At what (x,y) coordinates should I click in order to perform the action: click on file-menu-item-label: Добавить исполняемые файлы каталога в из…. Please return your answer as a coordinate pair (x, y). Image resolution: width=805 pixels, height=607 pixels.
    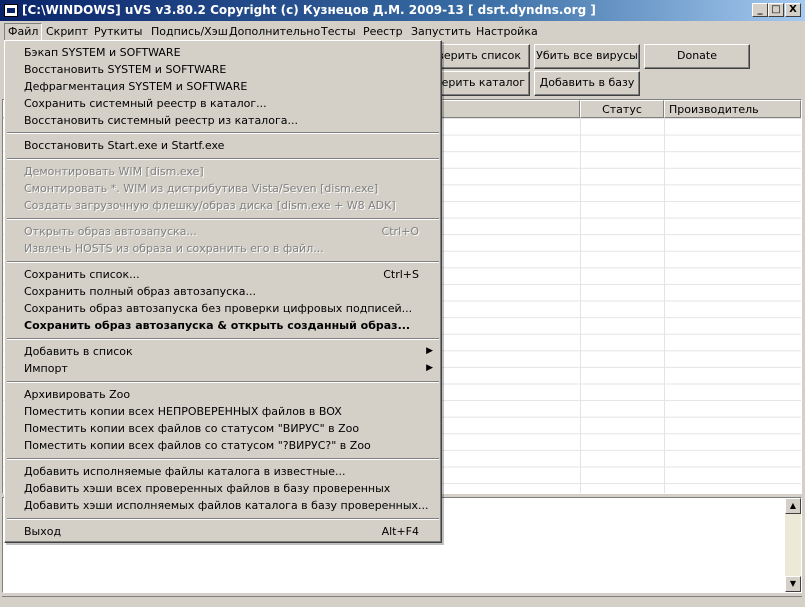
    Looking at the image, I should click on (185, 471).